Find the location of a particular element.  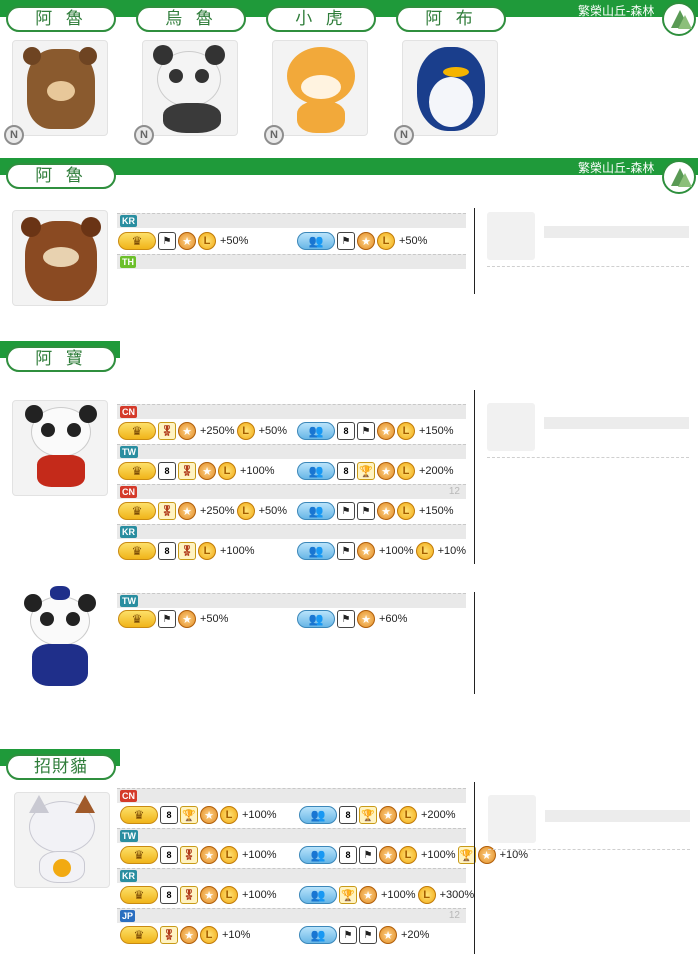

location-label-2: 繁榮山丘-森林 is located at coordinates (616, 168).